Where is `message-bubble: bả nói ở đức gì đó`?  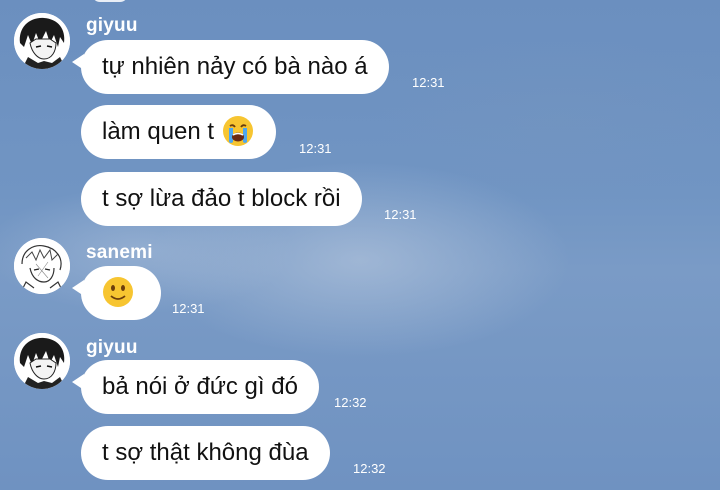
message-bubble: bả nói ở đức gì đó is located at coordinates (195, 387).